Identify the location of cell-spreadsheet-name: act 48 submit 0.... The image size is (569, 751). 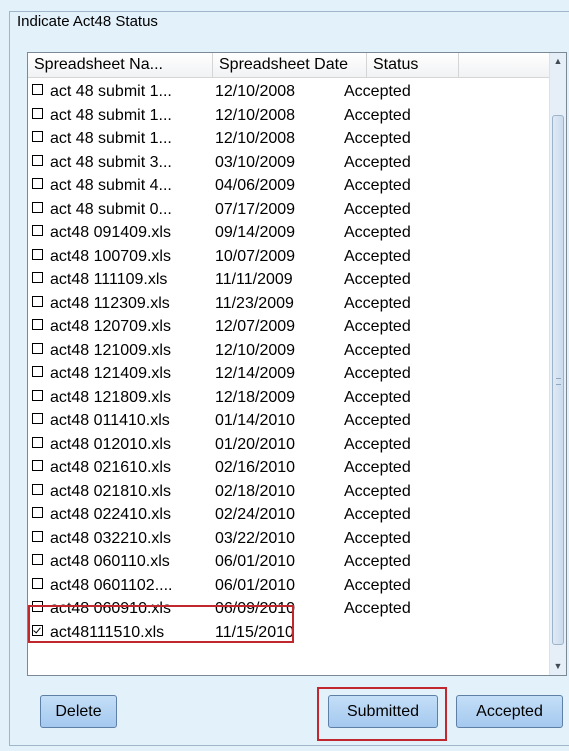
(111, 209).